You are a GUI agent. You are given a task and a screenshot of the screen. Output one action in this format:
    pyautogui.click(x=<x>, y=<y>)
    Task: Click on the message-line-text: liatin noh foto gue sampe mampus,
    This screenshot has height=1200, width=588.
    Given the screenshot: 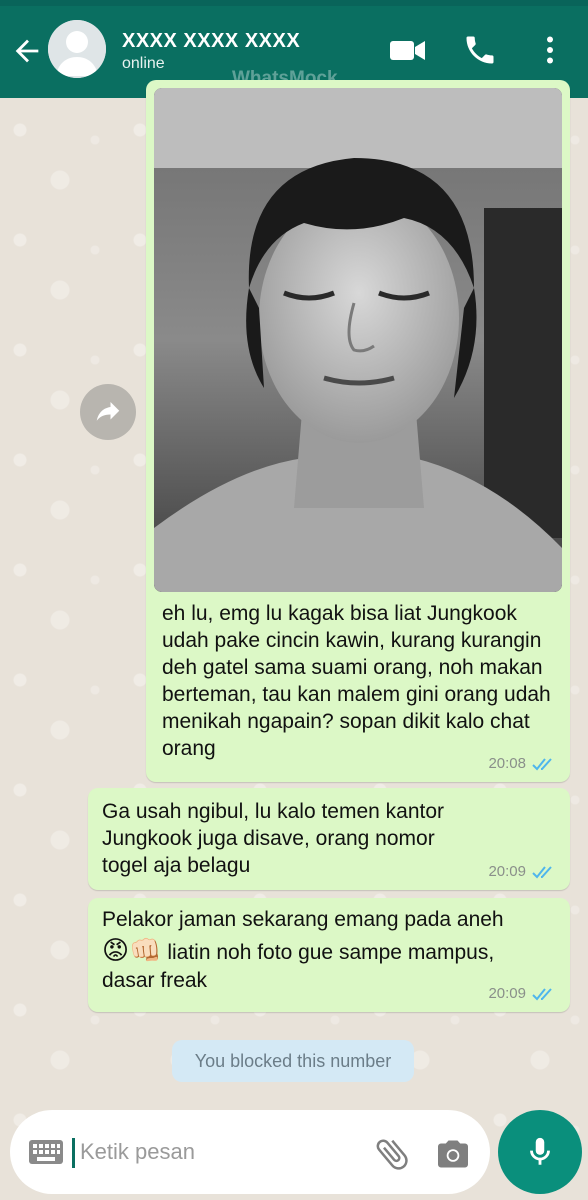 What is the action you would take?
    pyautogui.click(x=328, y=952)
    